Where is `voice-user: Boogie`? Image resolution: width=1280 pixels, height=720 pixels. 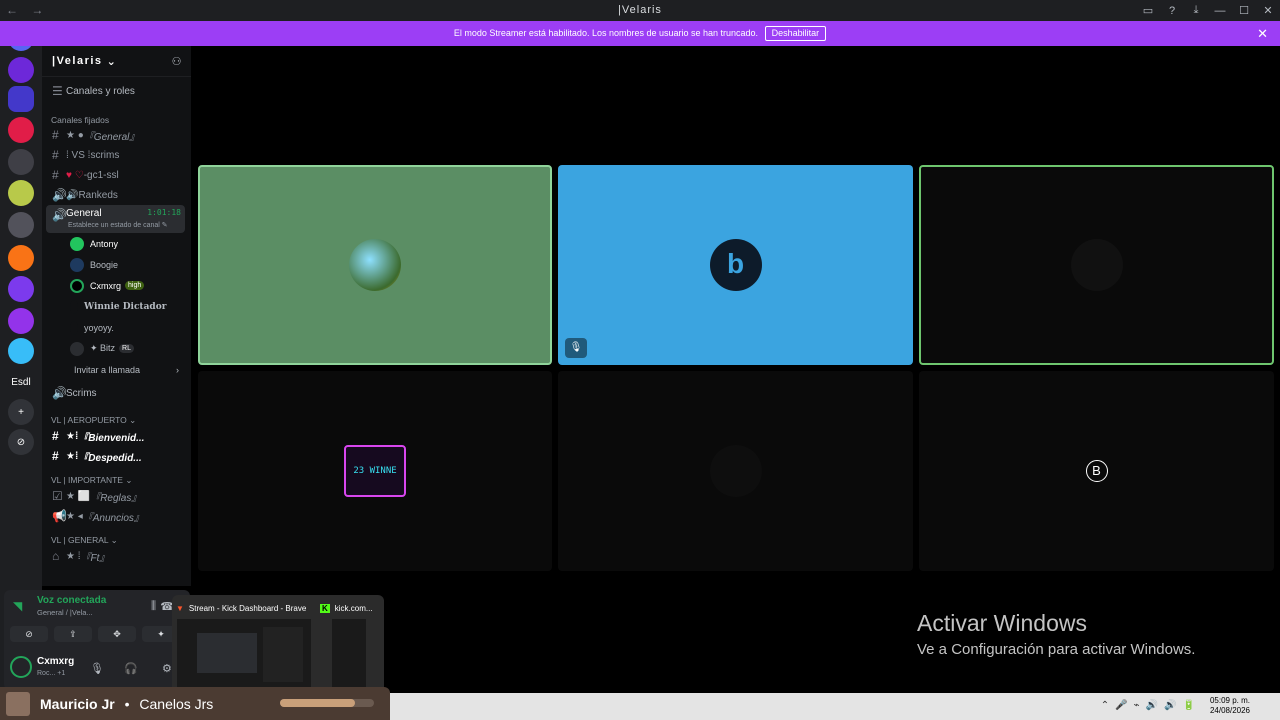 voice-user: Boogie is located at coordinates (116, 264).